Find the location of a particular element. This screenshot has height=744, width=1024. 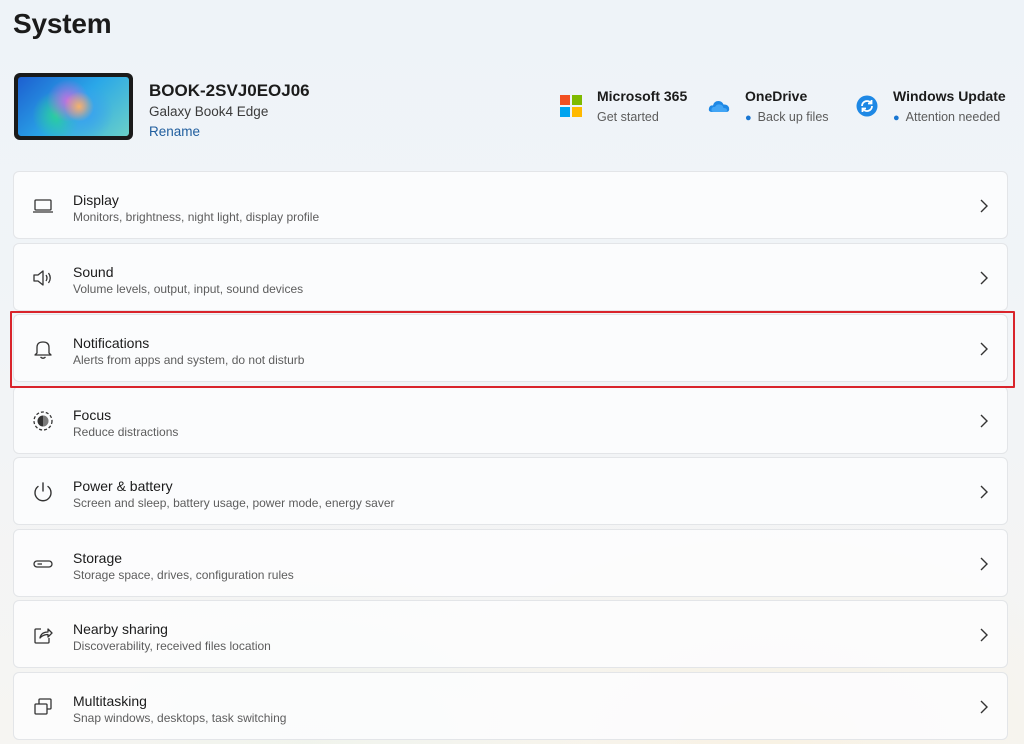

quick-link-title: Windows Update is located at coordinates (949, 96).